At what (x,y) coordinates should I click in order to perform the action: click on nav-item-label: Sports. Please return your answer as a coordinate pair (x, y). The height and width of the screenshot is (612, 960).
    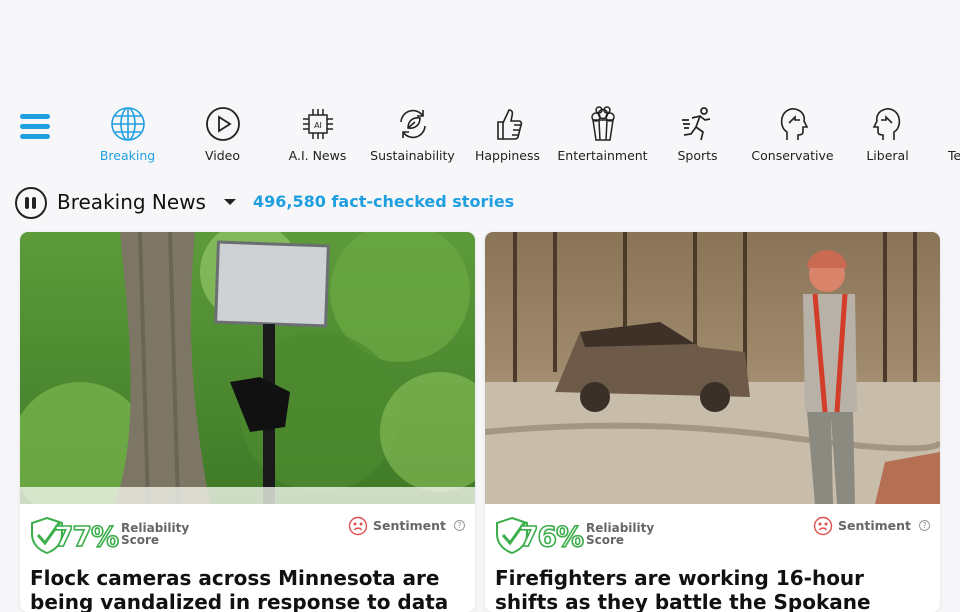
    Looking at the image, I should click on (697, 155).